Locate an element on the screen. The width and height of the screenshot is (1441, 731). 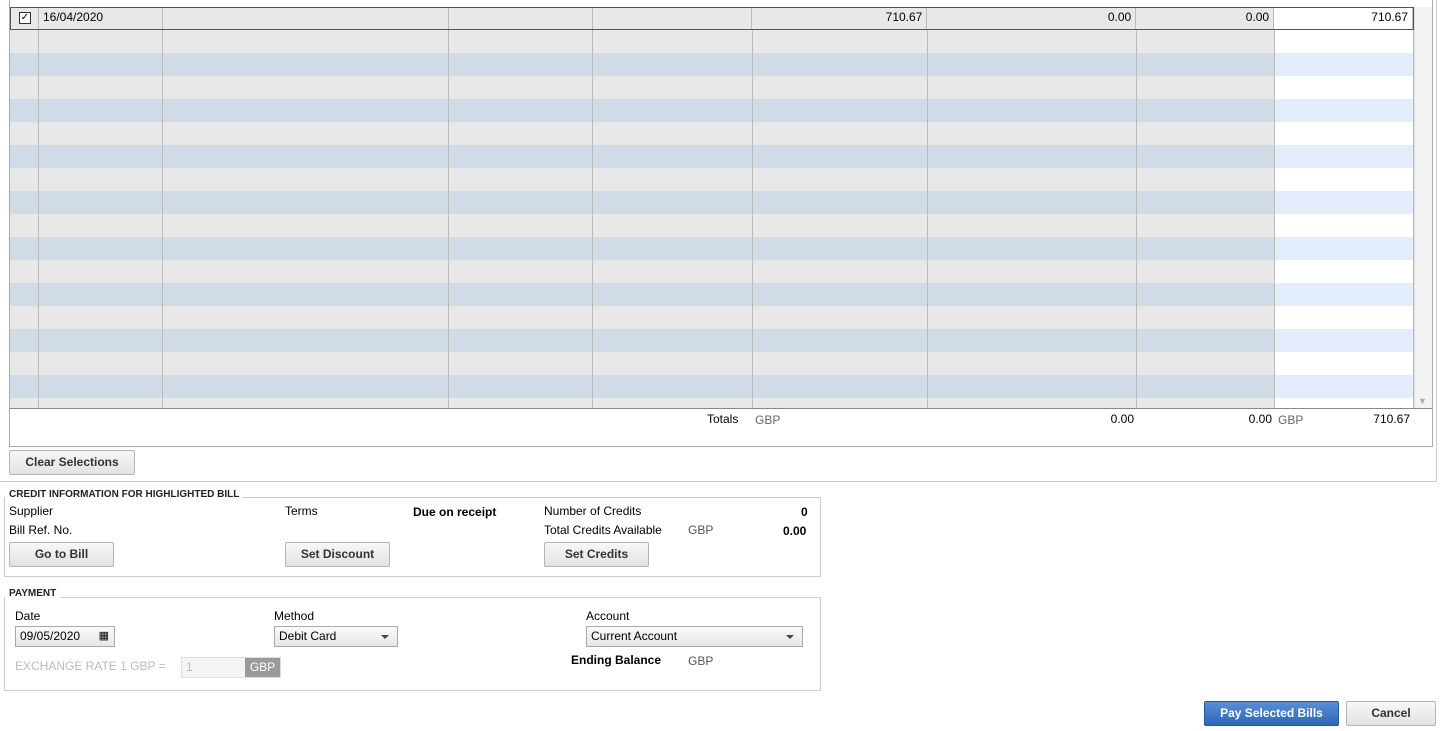
method-dropdown: Debit Card is located at coordinates (336, 636).